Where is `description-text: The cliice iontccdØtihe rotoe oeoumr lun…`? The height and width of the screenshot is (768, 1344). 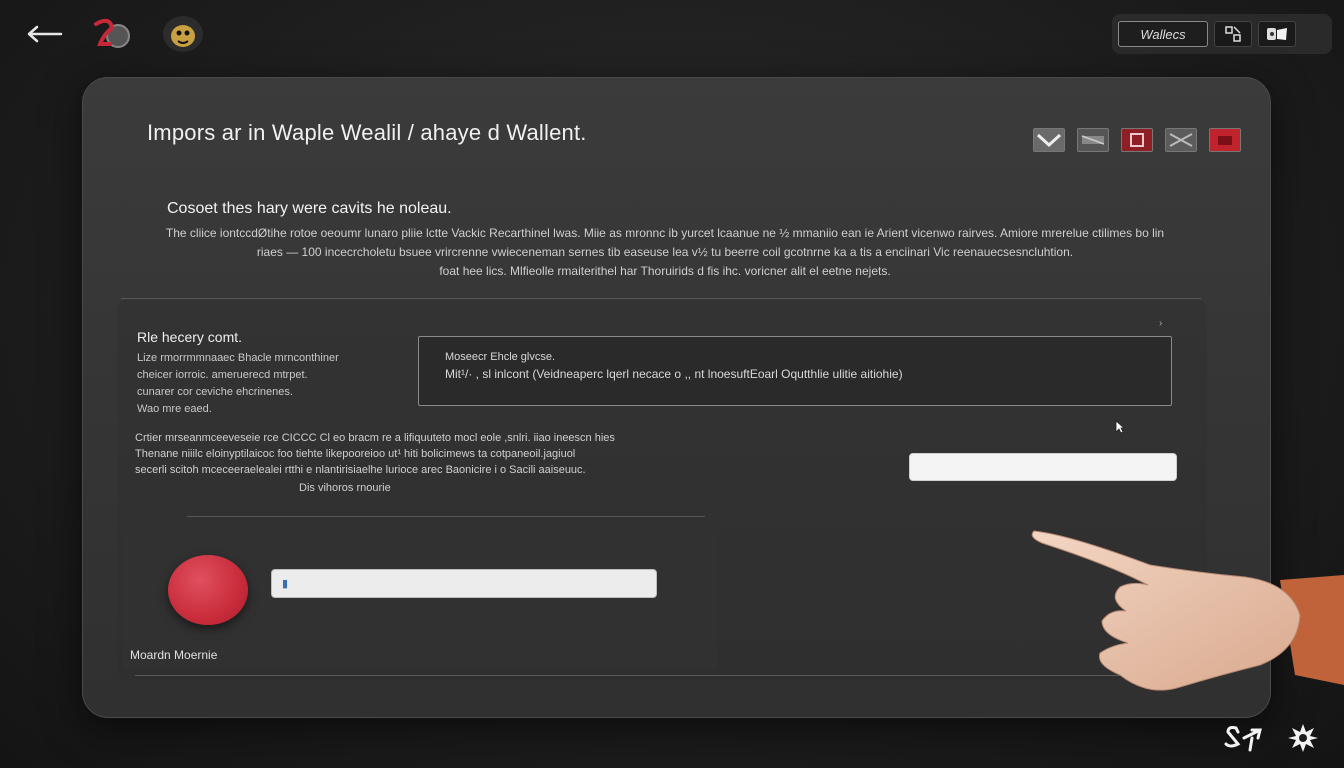
description-text: The cliice iontccdØtihe rotoe oeoumr lun… is located at coordinates (665, 252).